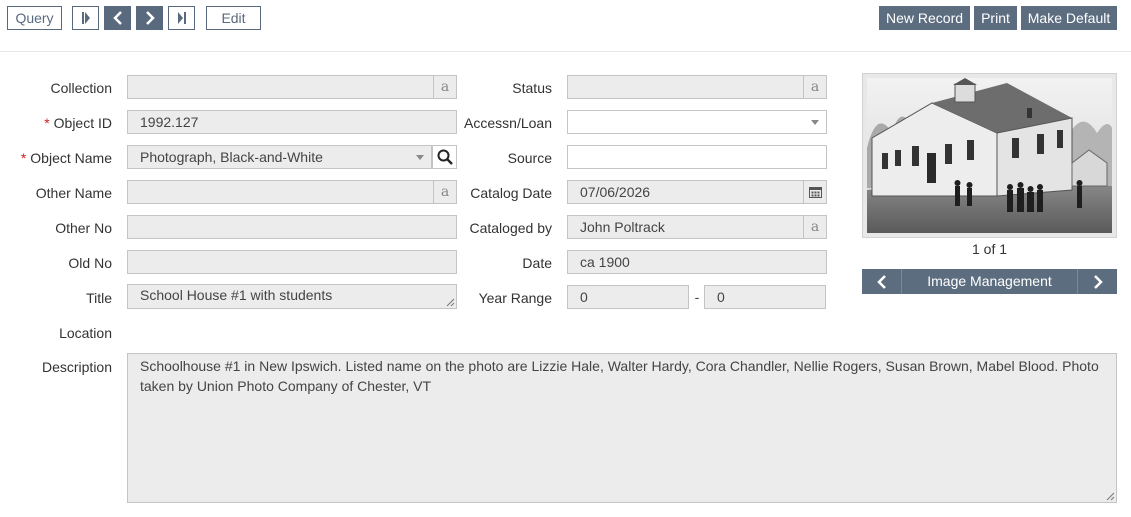 This screenshot has height=517, width=1131. I want to click on date-value: ca 1900, so click(605, 262).